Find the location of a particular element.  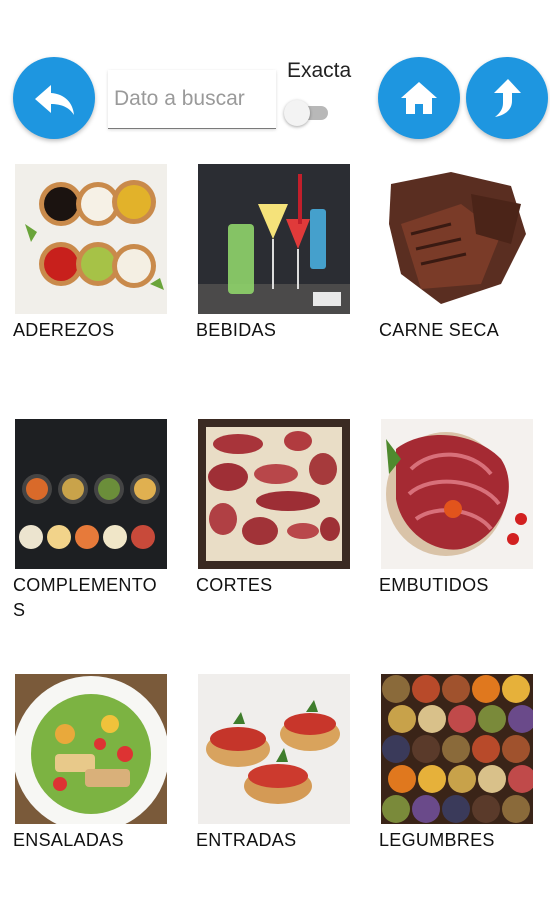

reply-arrow-icon is located at coordinates (54, 100).